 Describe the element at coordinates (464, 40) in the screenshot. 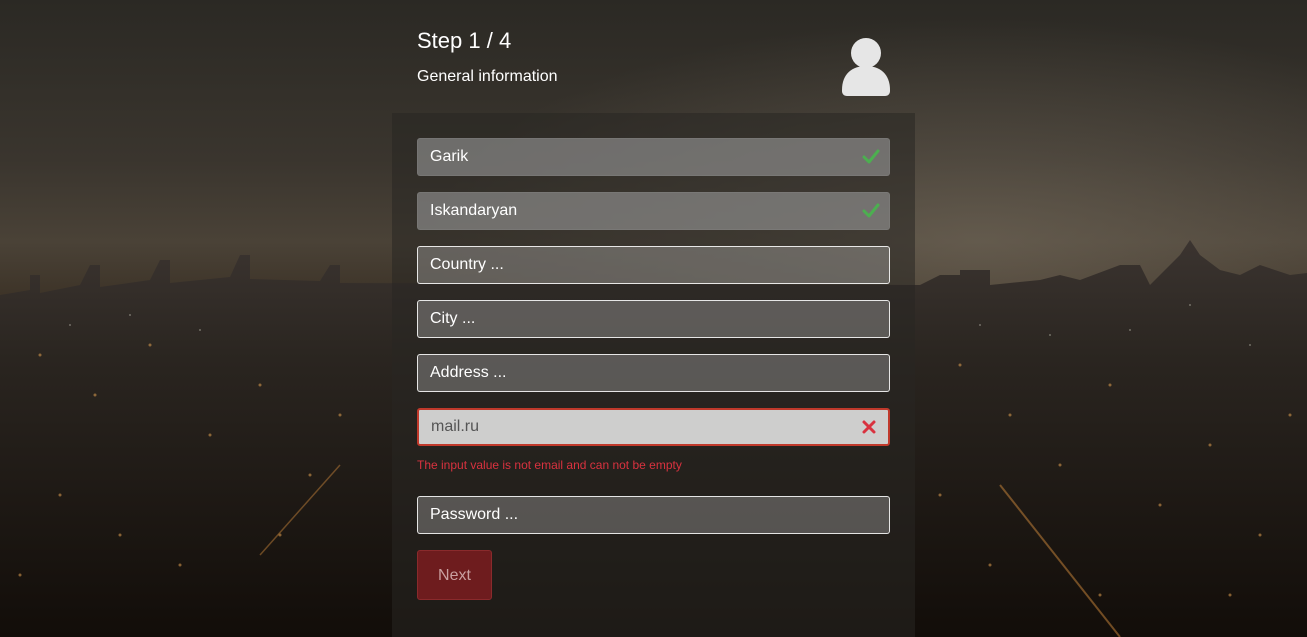

I see `step-indicator: Step 1 / 4` at that location.